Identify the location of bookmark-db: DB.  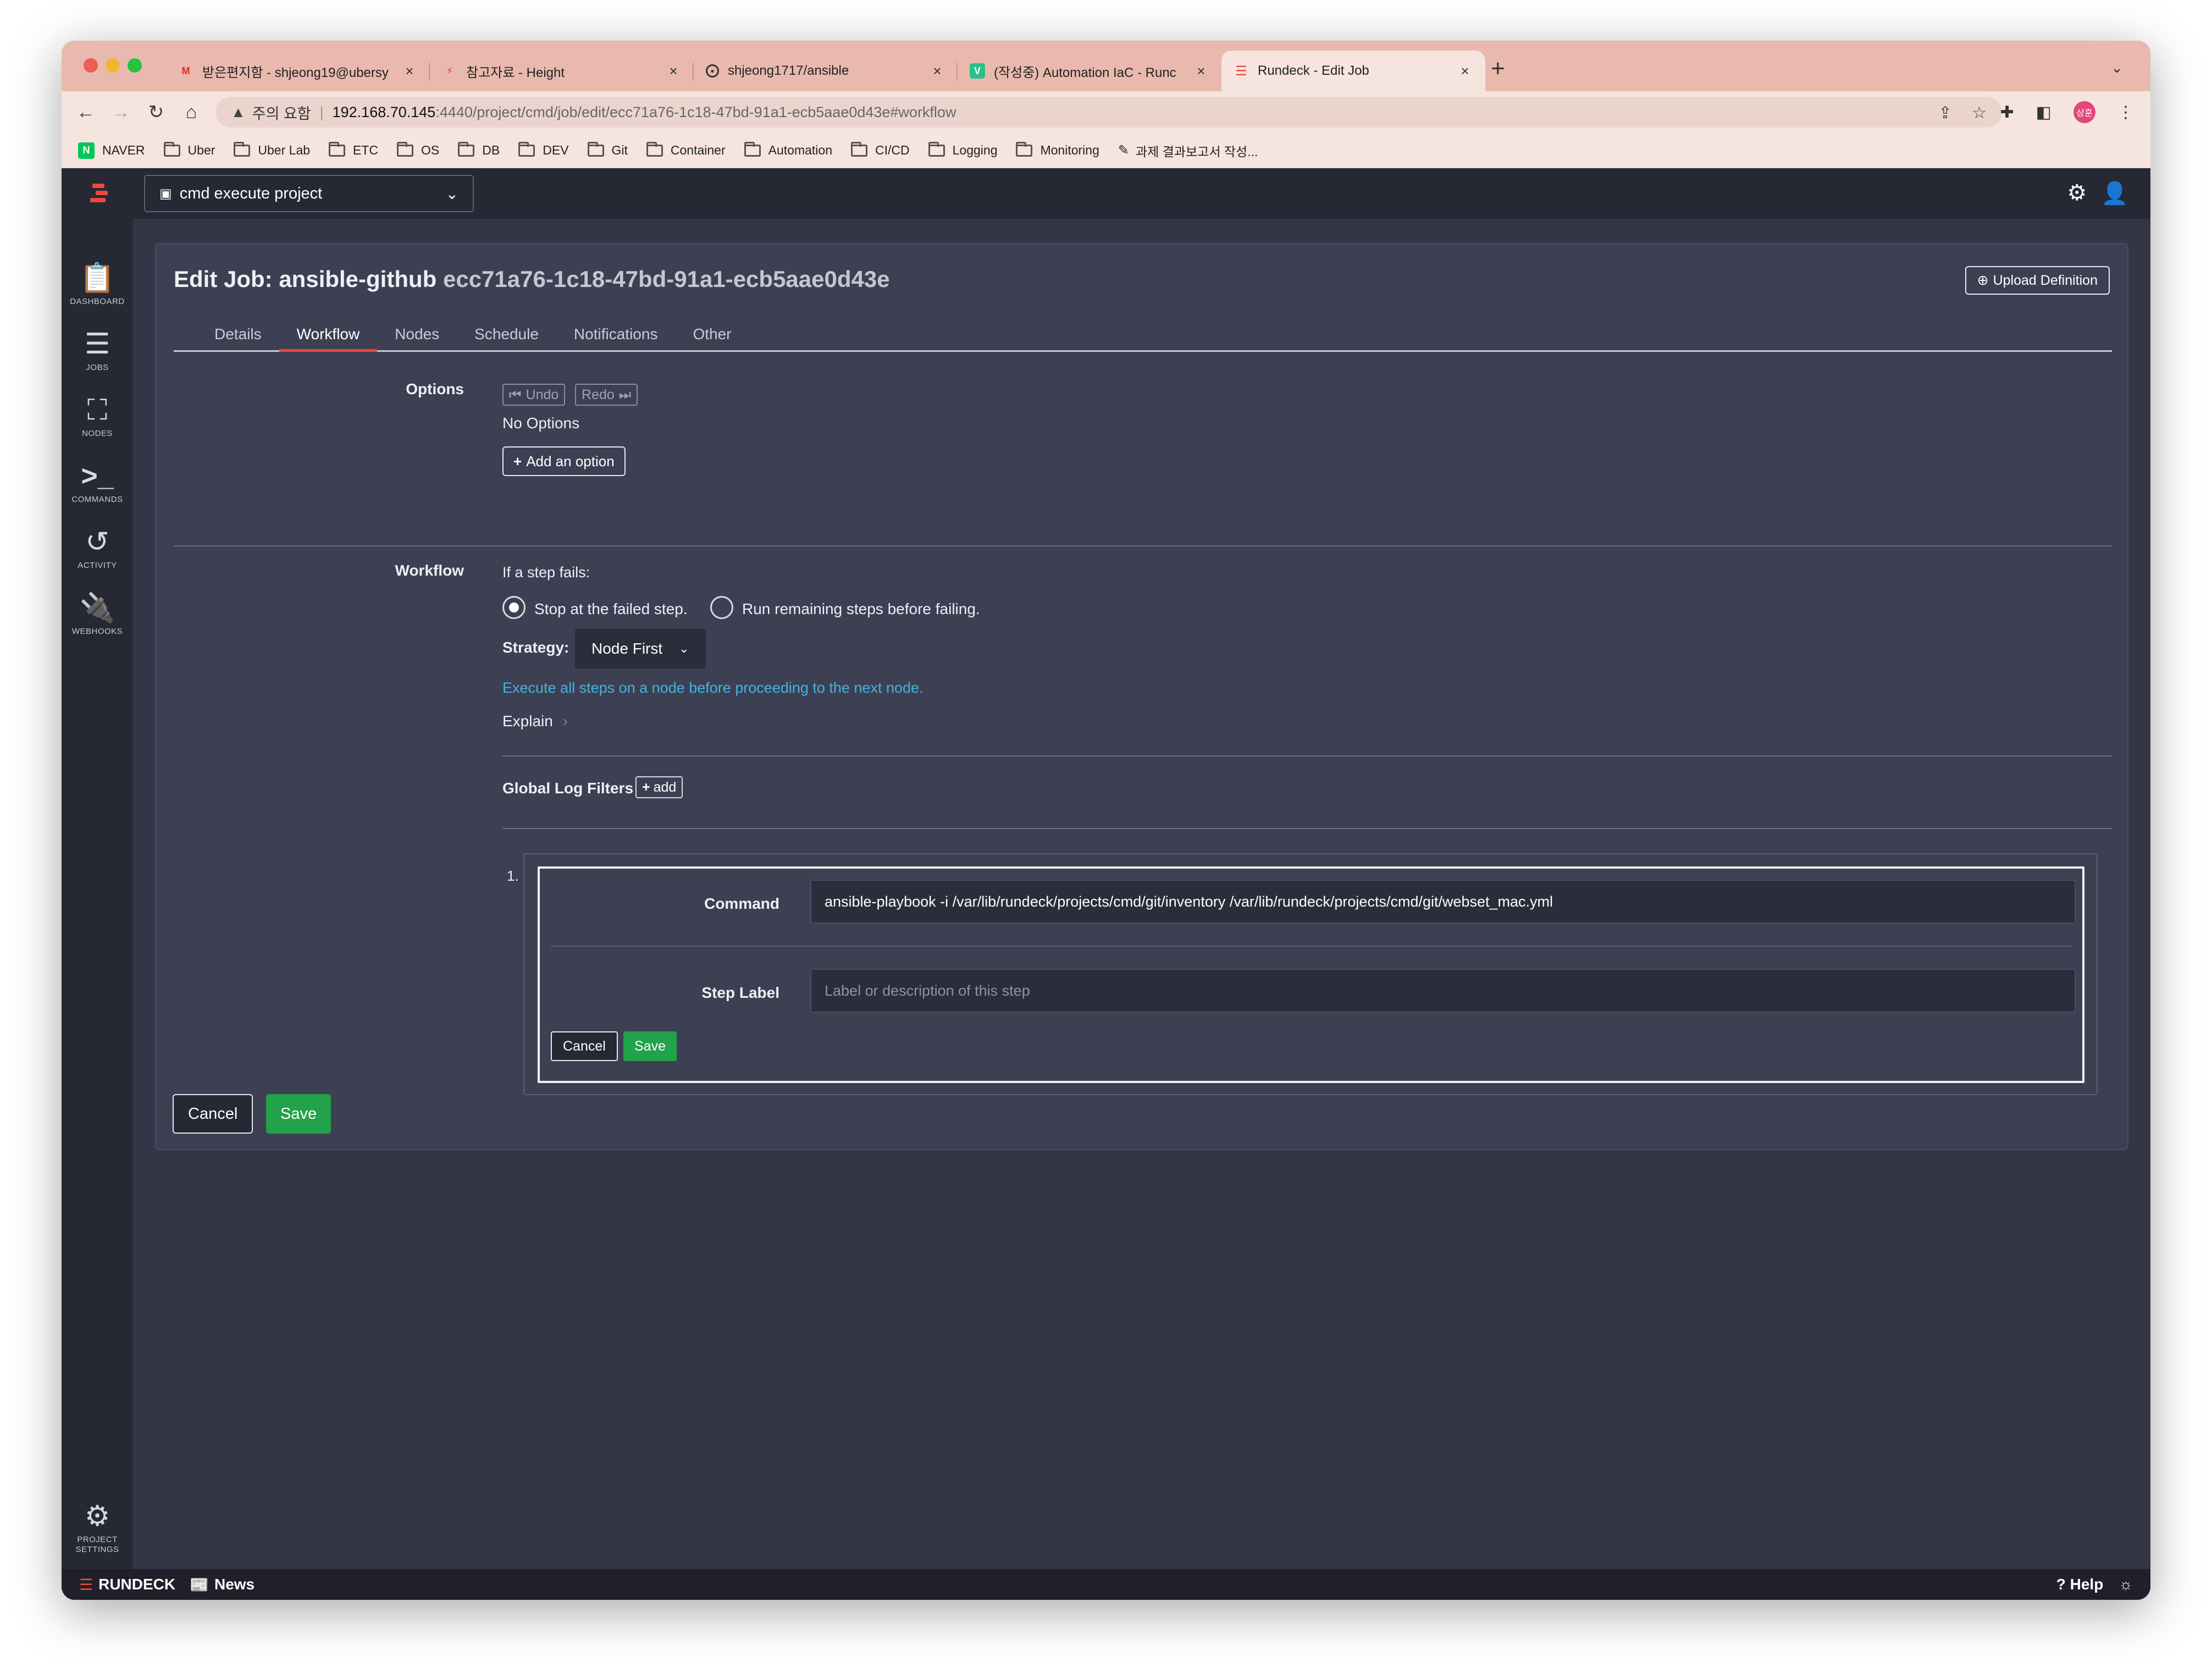
(479, 149).